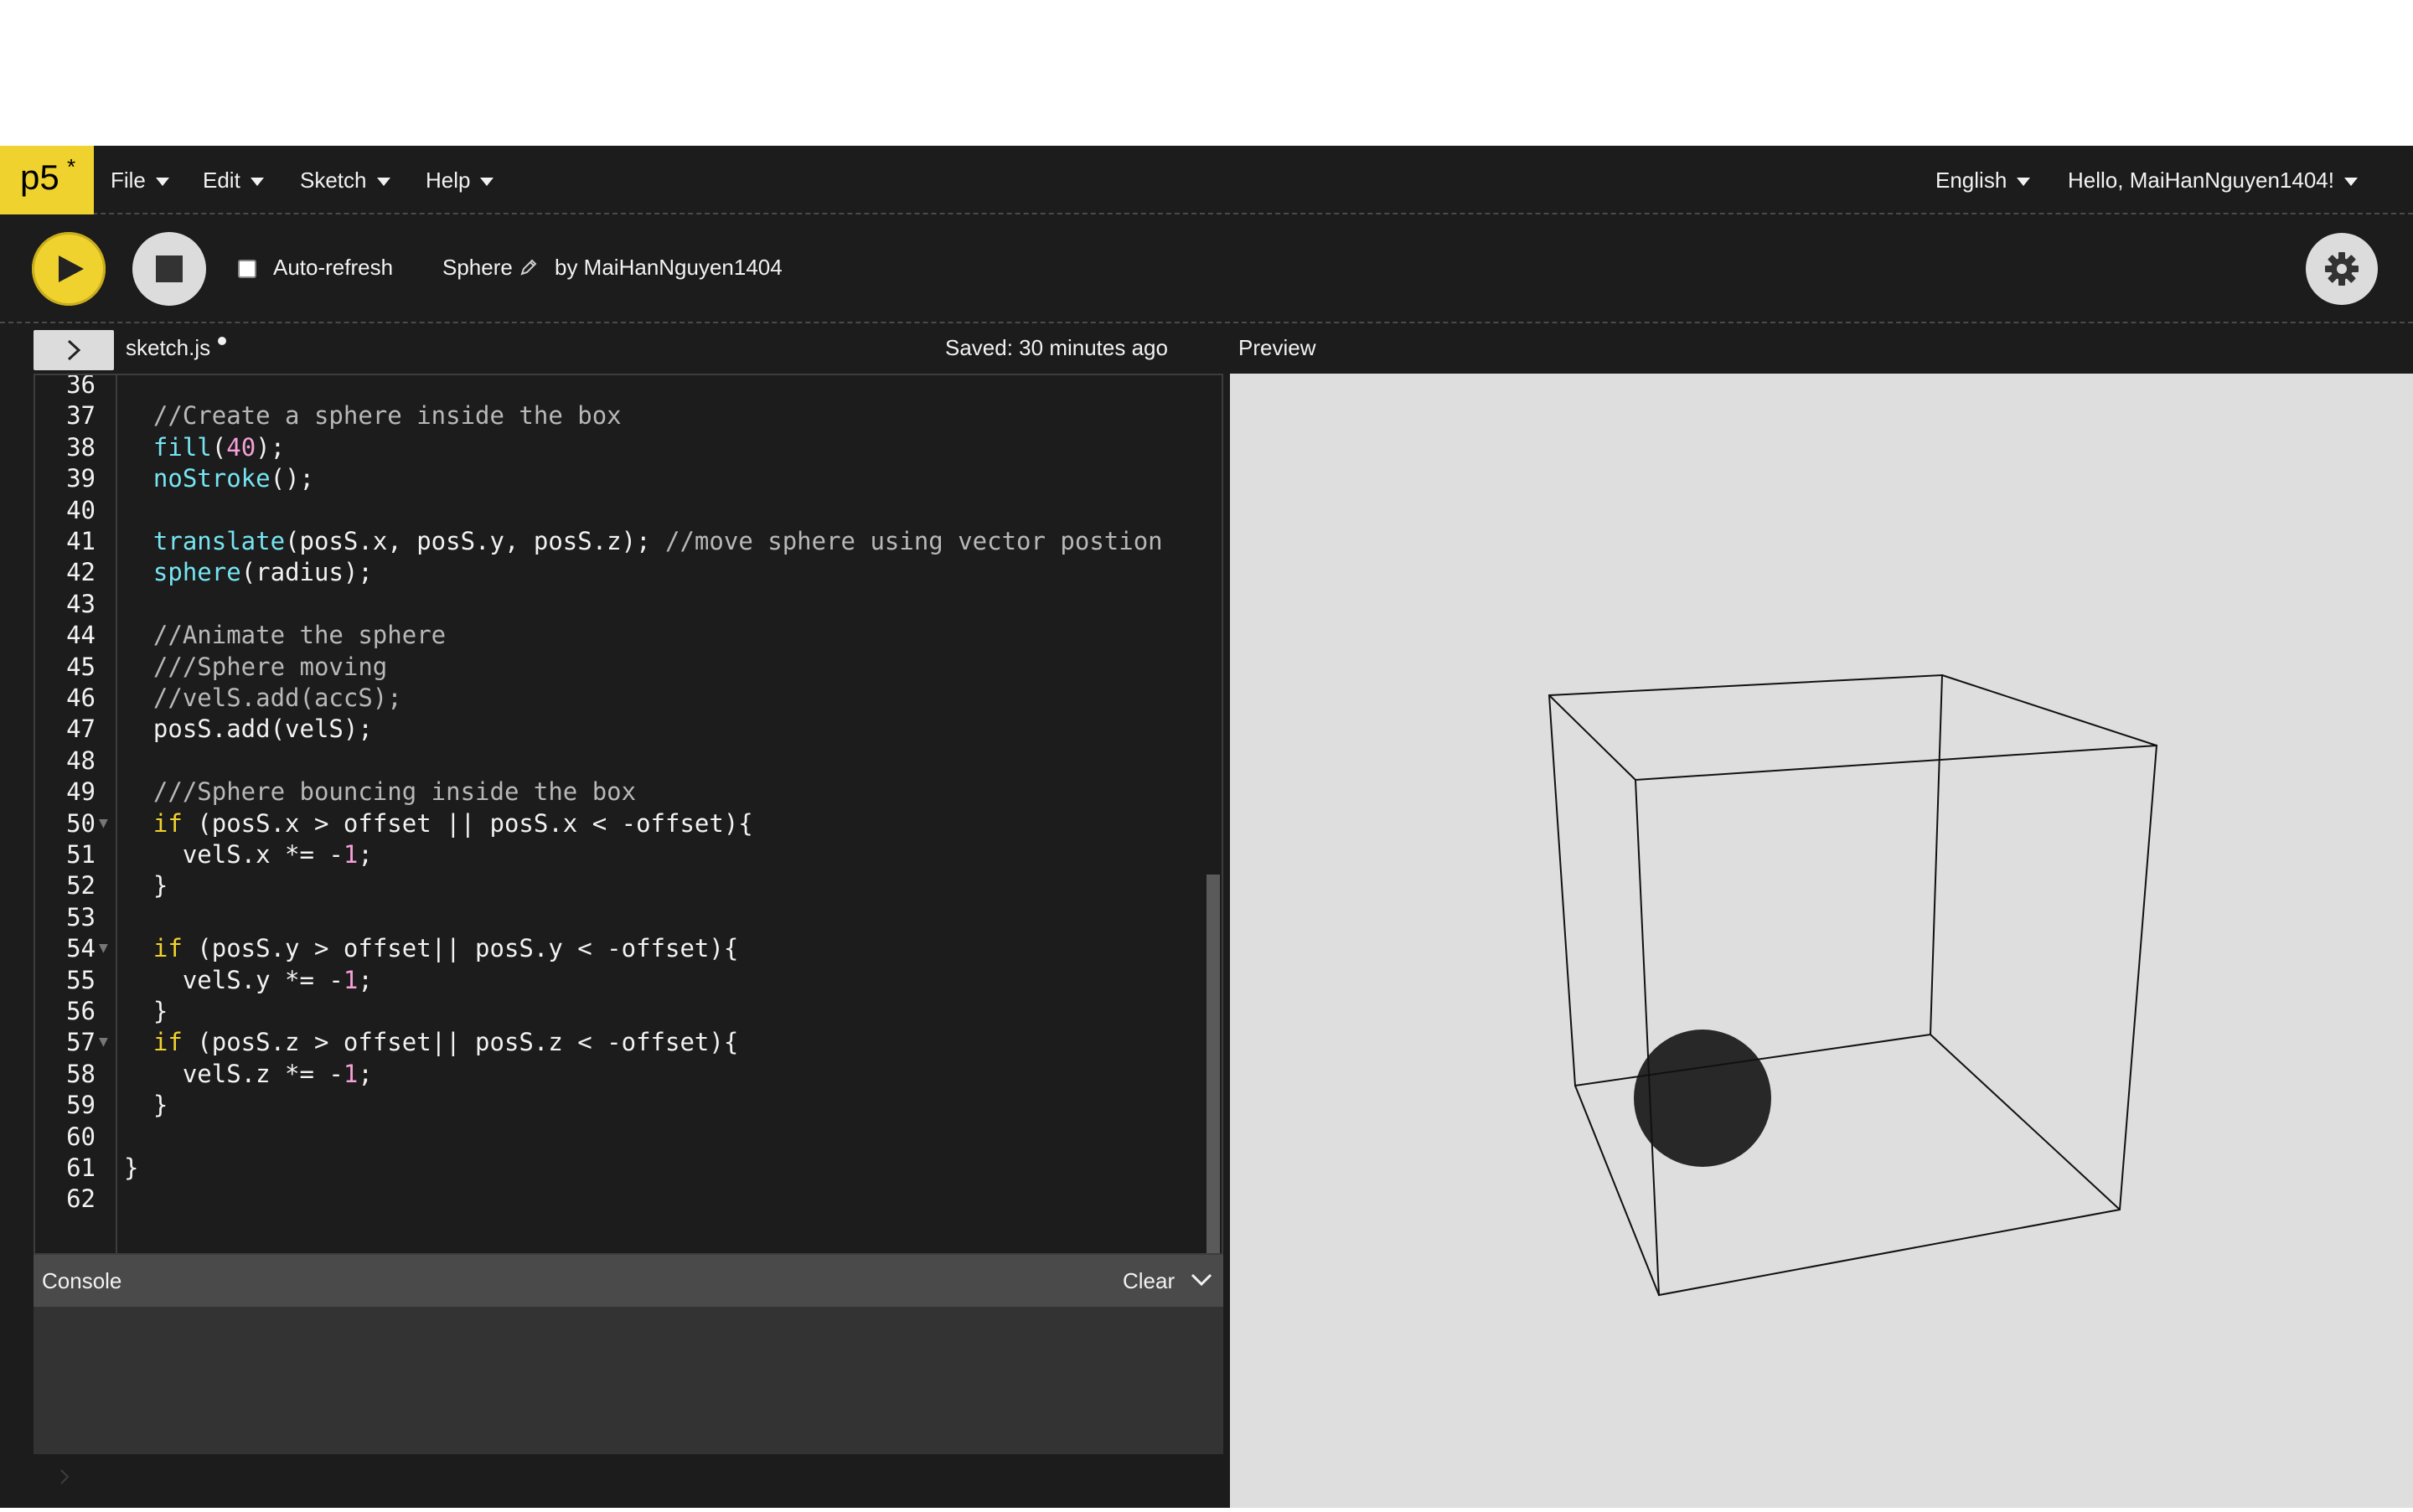 Image resolution: width=2413 pixels, height=1512 pixels. I want to click on chevron-down-icon, so click(1201, 1280).